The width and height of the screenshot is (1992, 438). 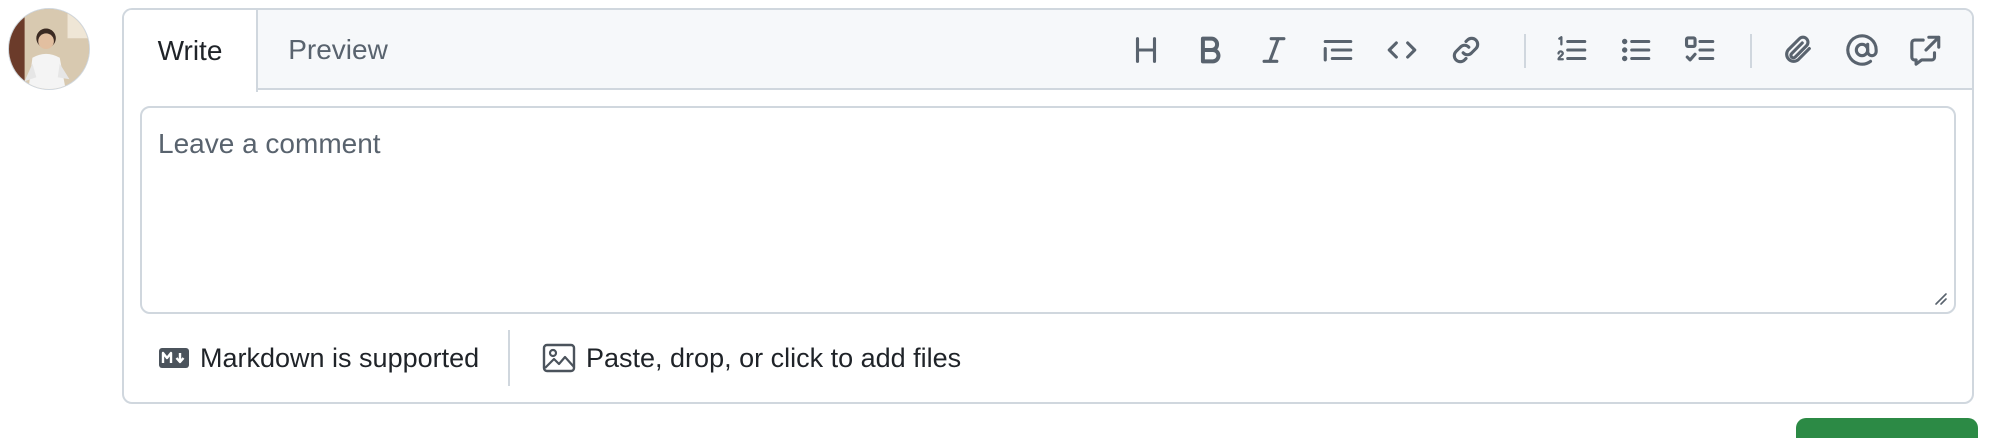 I want to click on reference-button, so click(x=1926, y=50).